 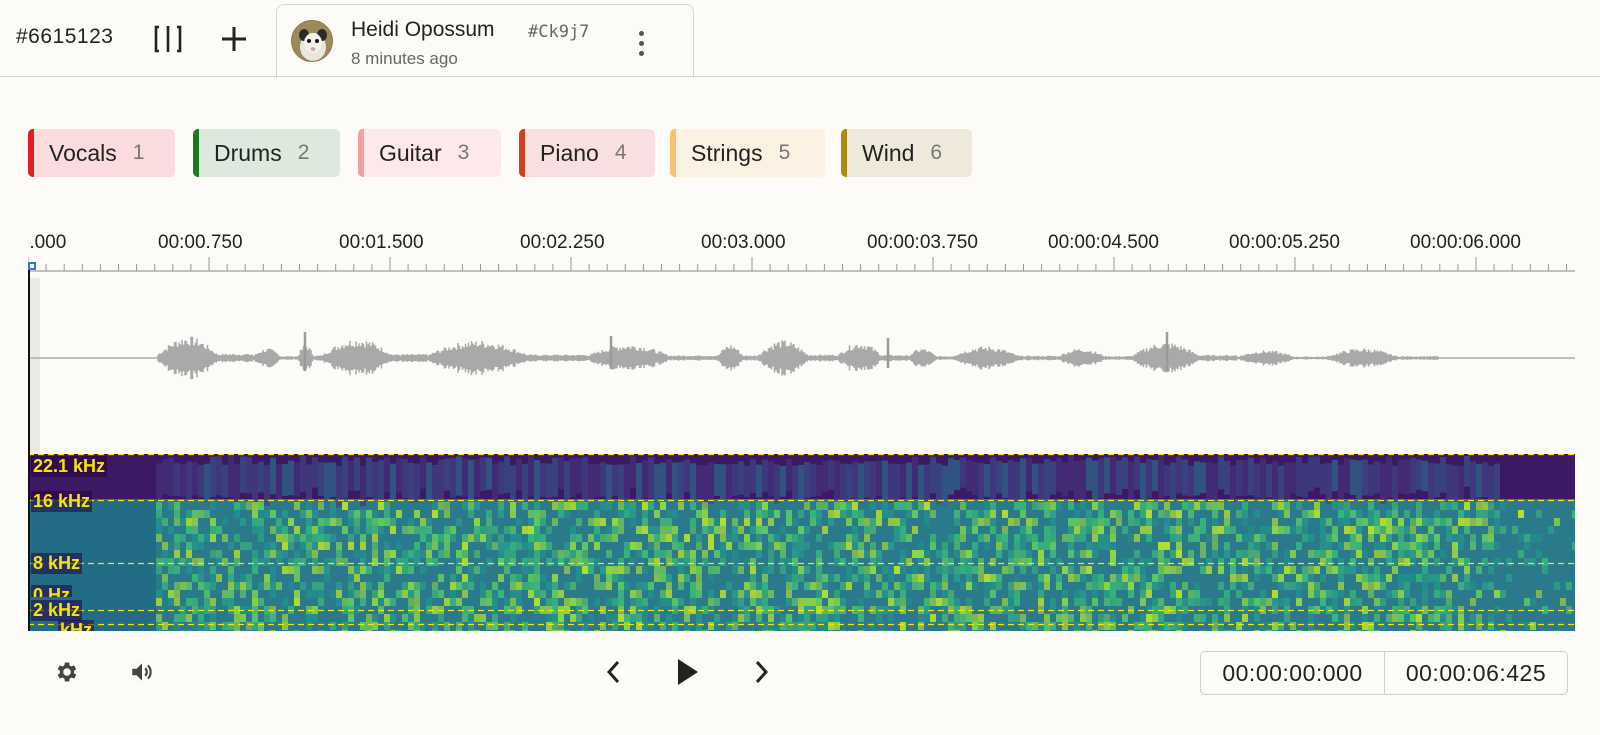 I want to click on label-vocals: Vocals 1, so click(x=101, y=153).